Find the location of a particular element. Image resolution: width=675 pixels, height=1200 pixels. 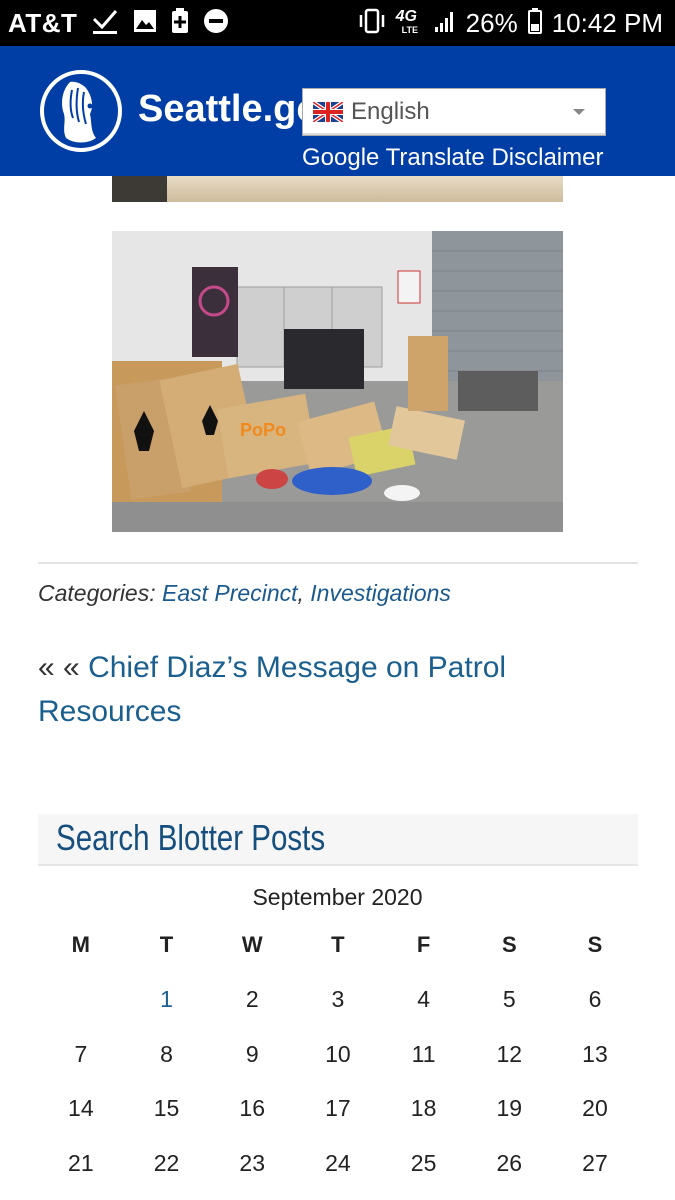

calendar-day: 23 is located at coordinates (252, 1162).